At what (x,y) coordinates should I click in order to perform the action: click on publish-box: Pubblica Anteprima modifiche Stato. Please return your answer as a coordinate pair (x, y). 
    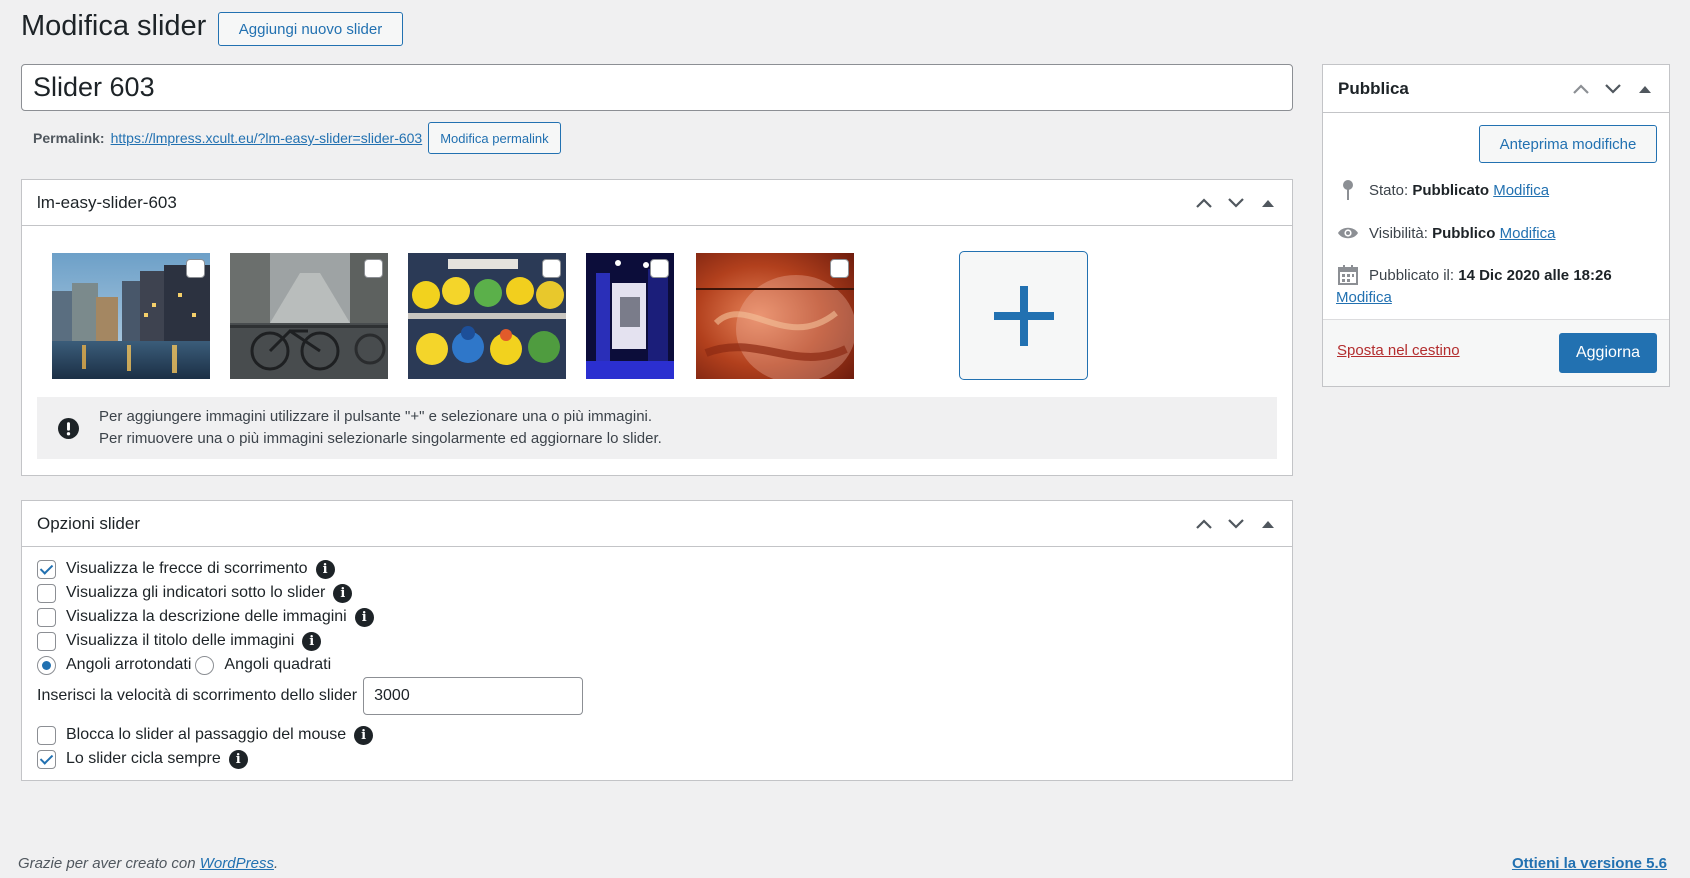
    Looking at the image, I should click on (1496, 225).